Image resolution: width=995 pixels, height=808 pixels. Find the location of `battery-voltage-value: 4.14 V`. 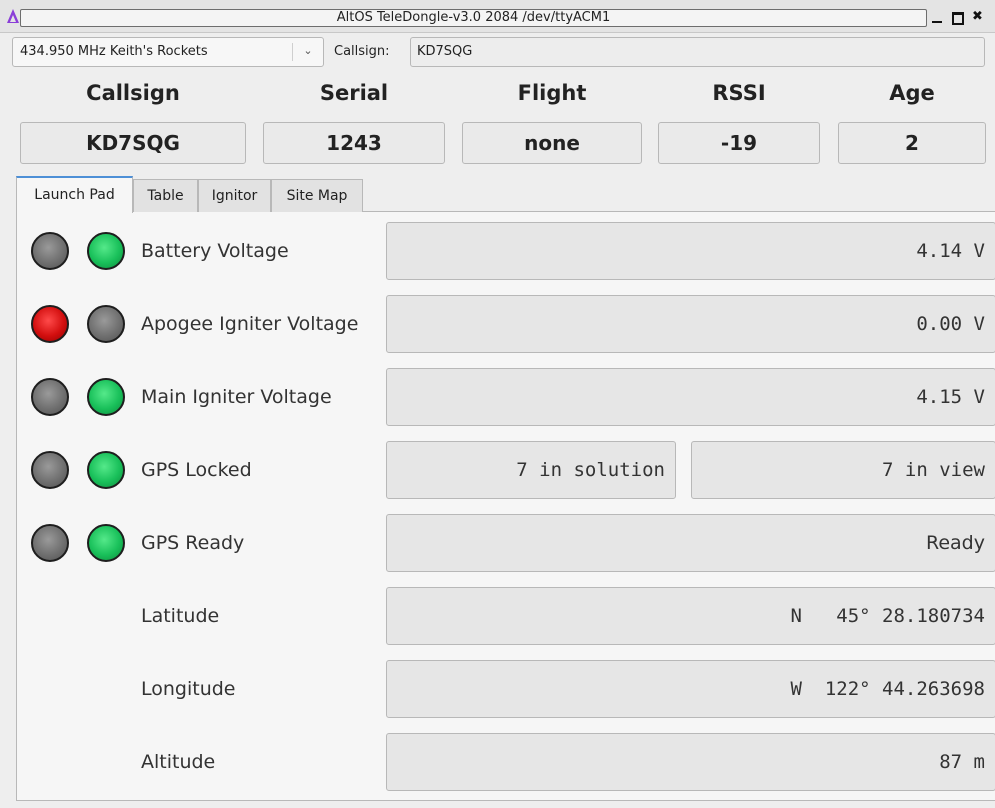

battery-voltage-value: 4.14 V is located at coordinates (690, 251).